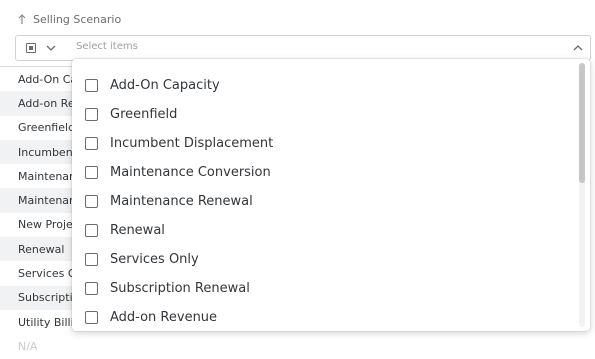 This screenshot has height=359, width=595. What do you see at coordinates (303, 48) in the screenshot?
I see `multi-select-input: Select items` at bounding box center [303, 48].